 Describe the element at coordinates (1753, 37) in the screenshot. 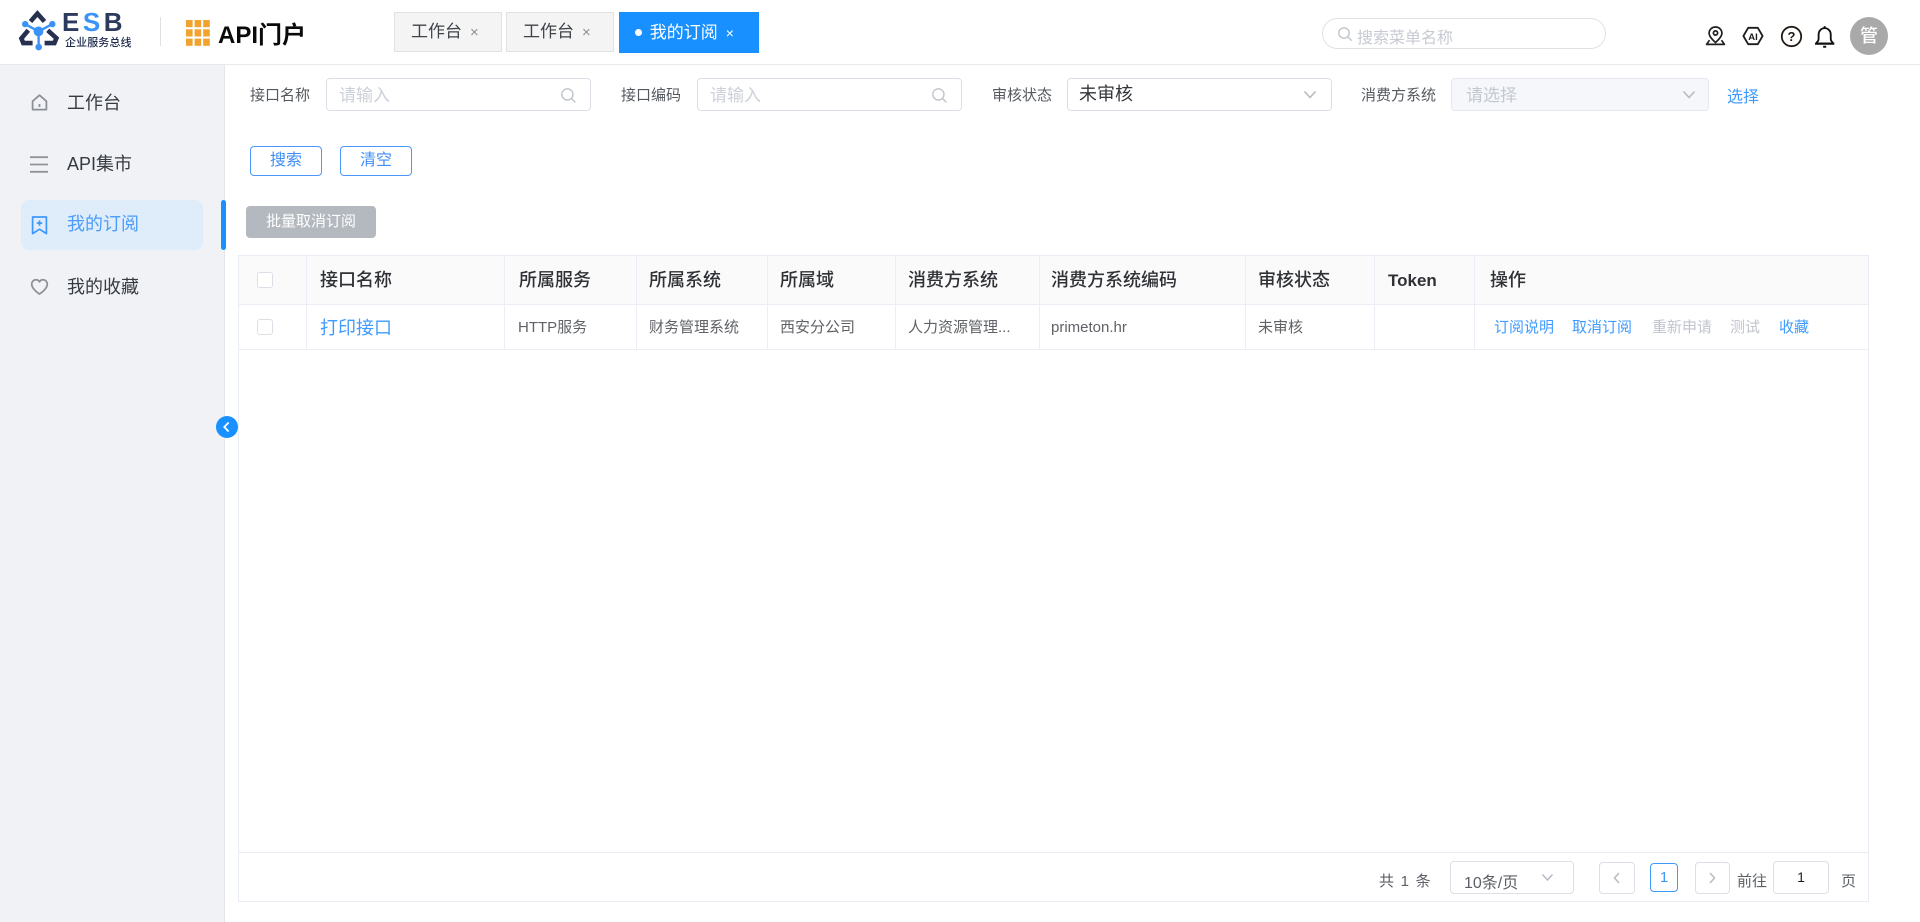

I see `svg-text: AI` at that location.